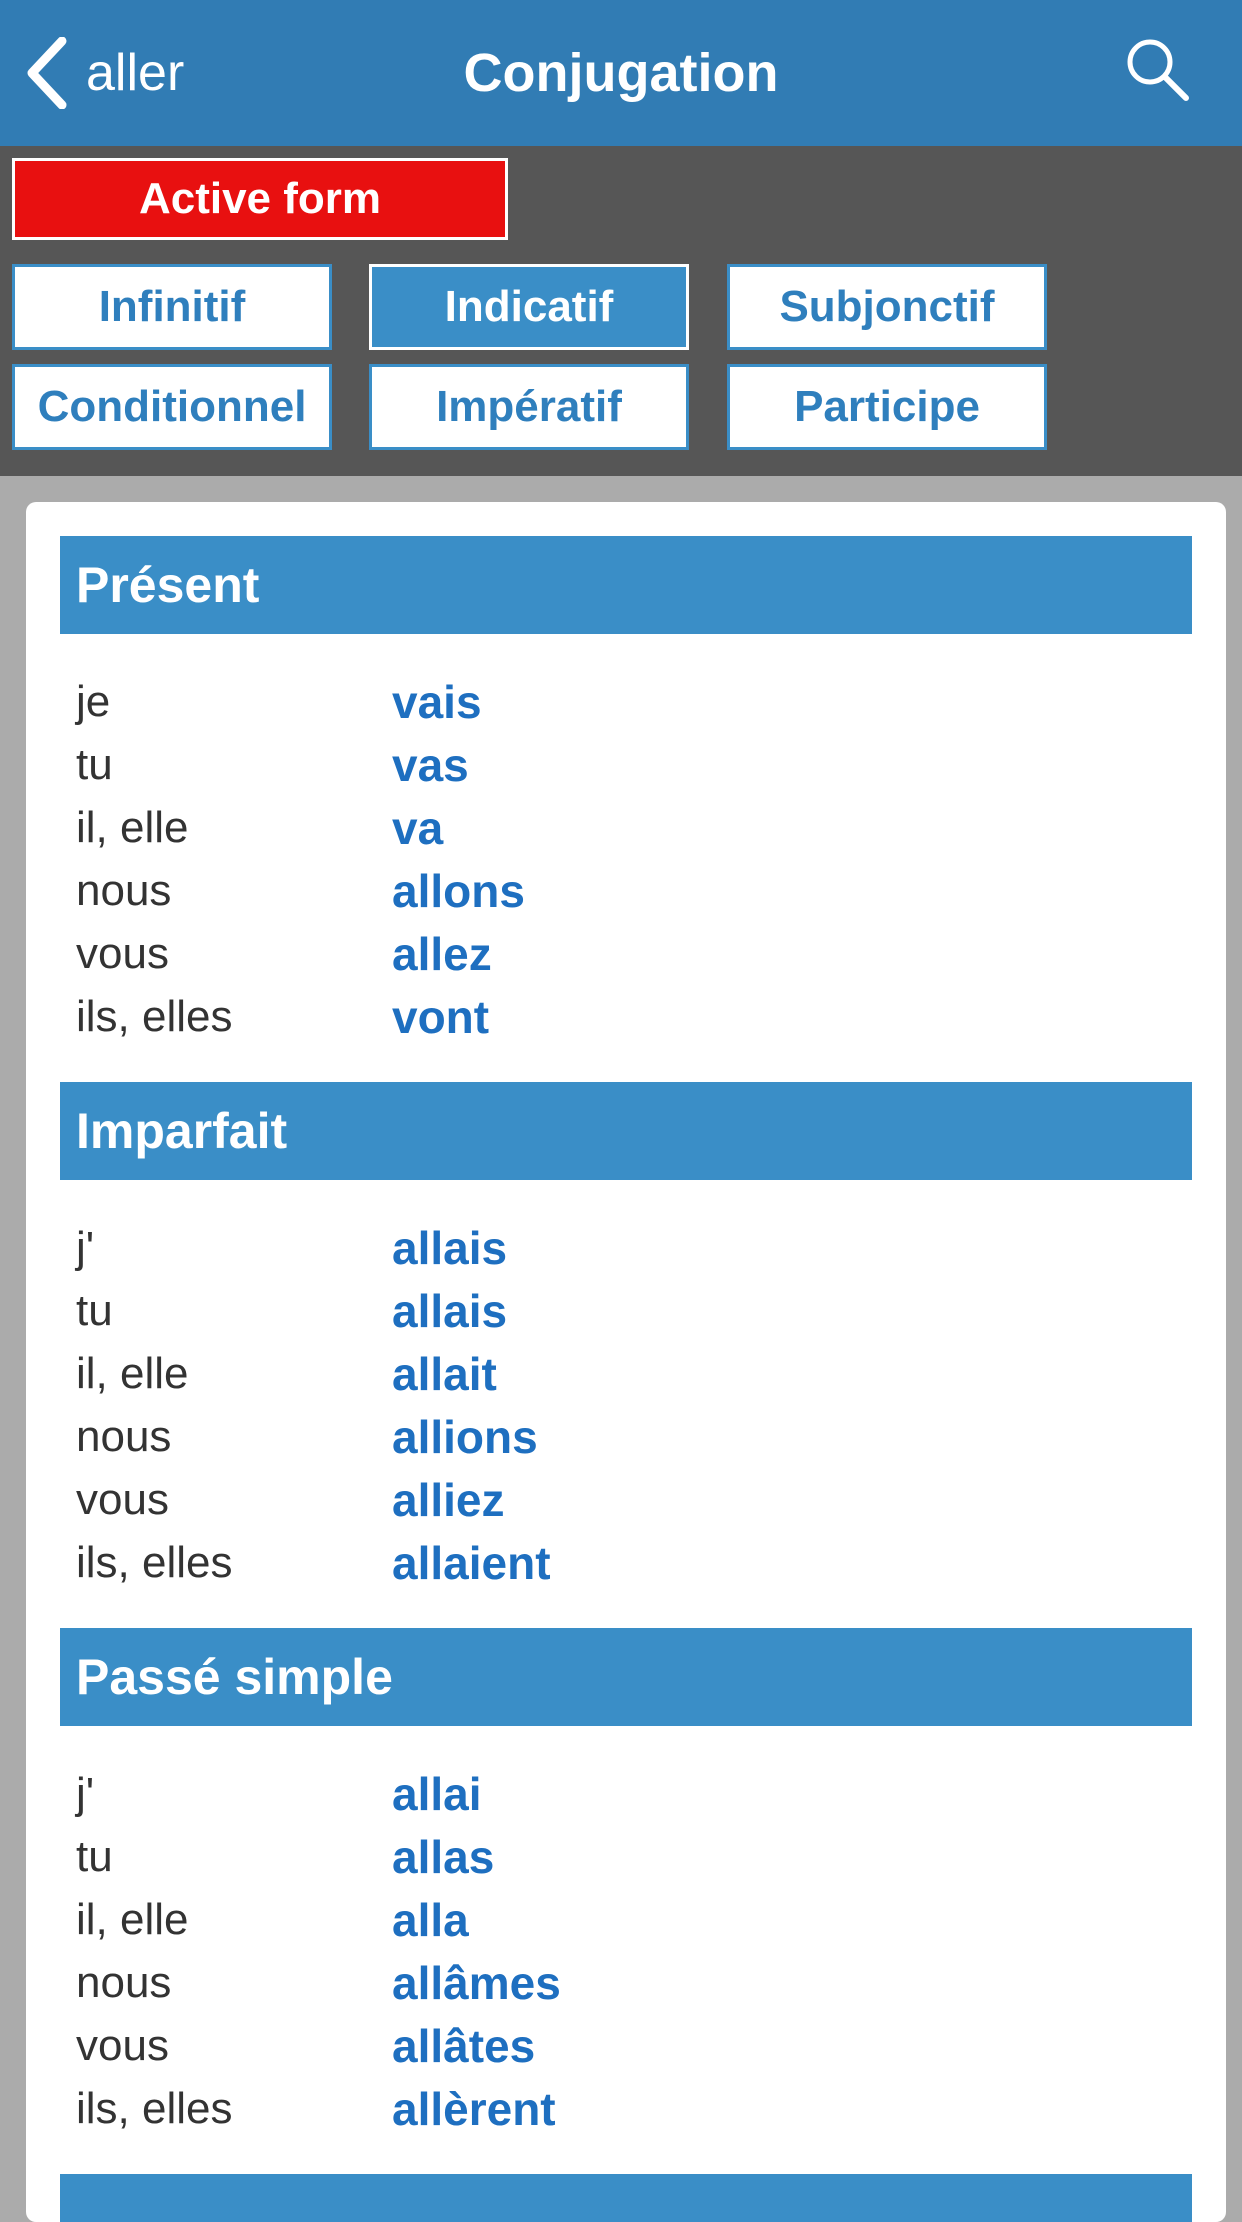 Image resolution: width=1242 pixels, height=2222 pixels. I want to click on tense-section-next, so click(626, 2198).